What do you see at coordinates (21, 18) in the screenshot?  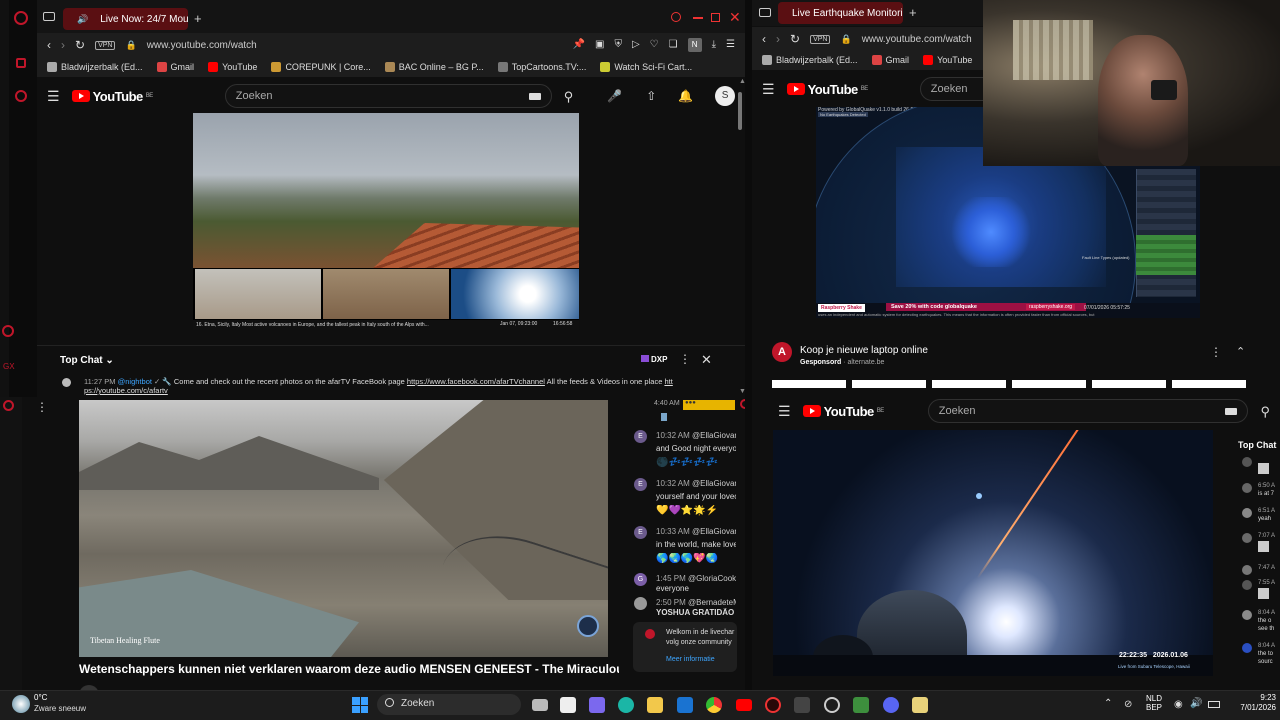 I see `opera-icon` at bounding box center [21, 18].